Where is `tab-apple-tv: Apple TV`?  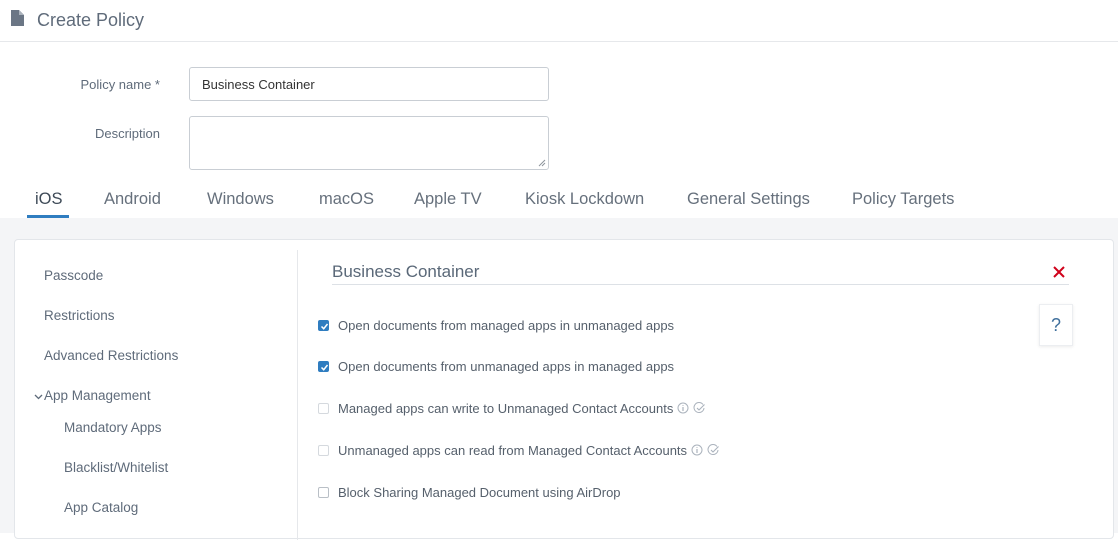 tab-apple-tv: Apple TV is located at coordinates (448, 199).